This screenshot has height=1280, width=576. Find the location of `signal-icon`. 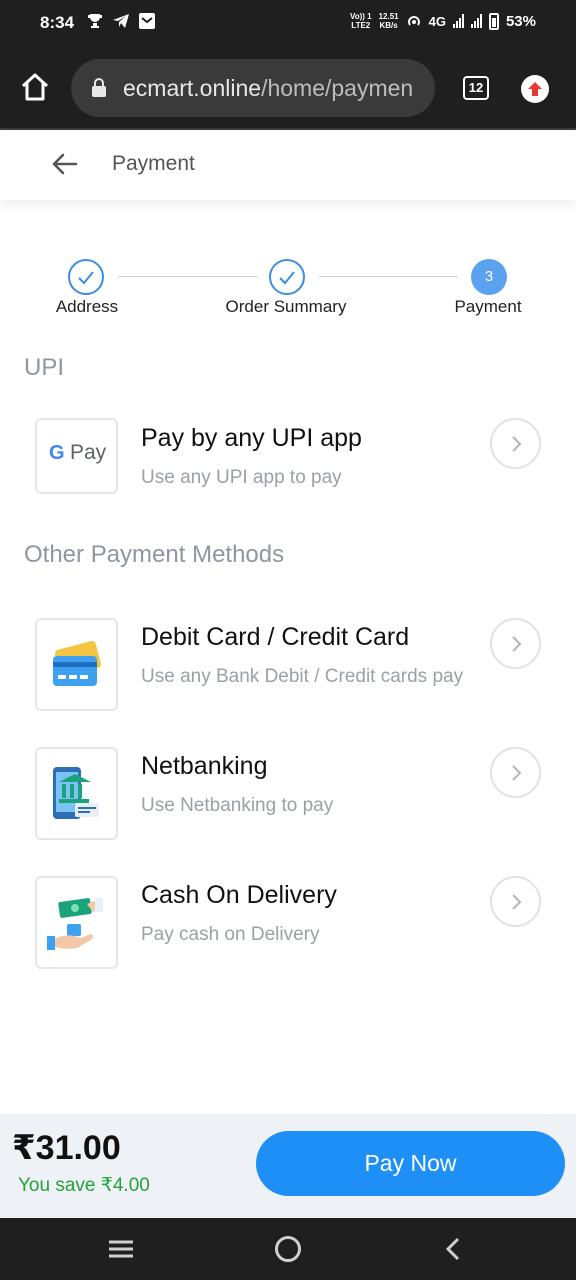

signal-icon is located at coordinates (458, 21).